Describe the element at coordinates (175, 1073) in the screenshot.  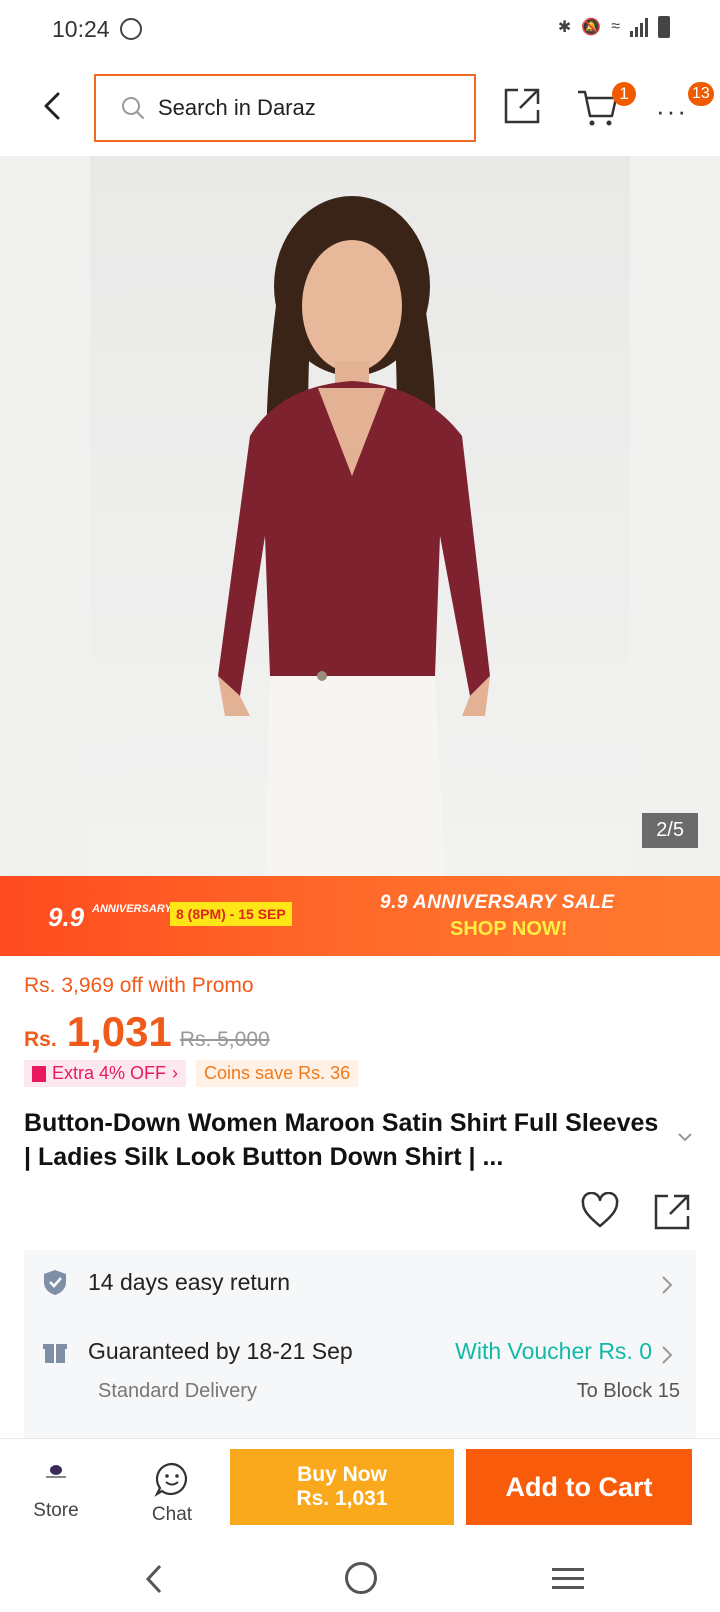
I see `chevron-right-icon: ›` at that location.